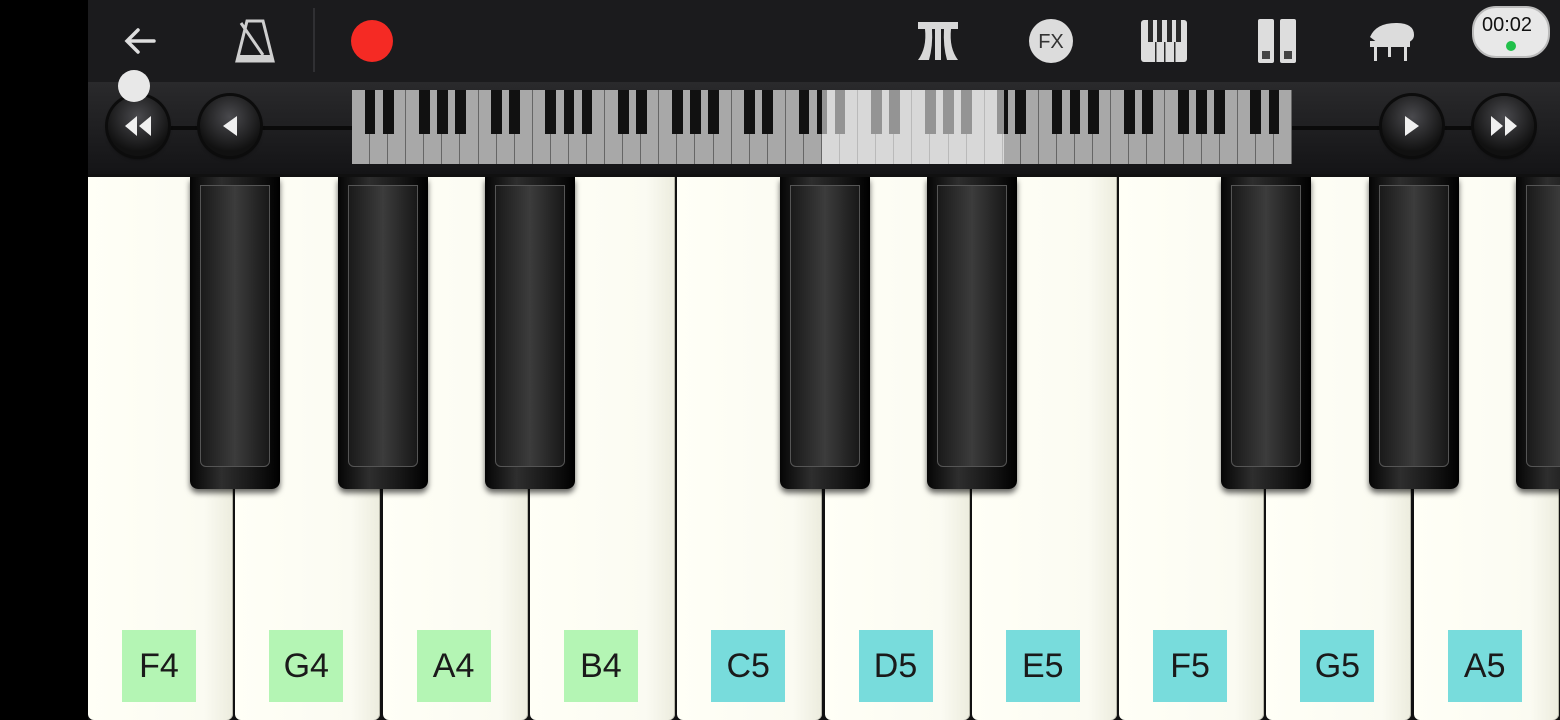  I want to click on note-label: A4, so click(453, 666).